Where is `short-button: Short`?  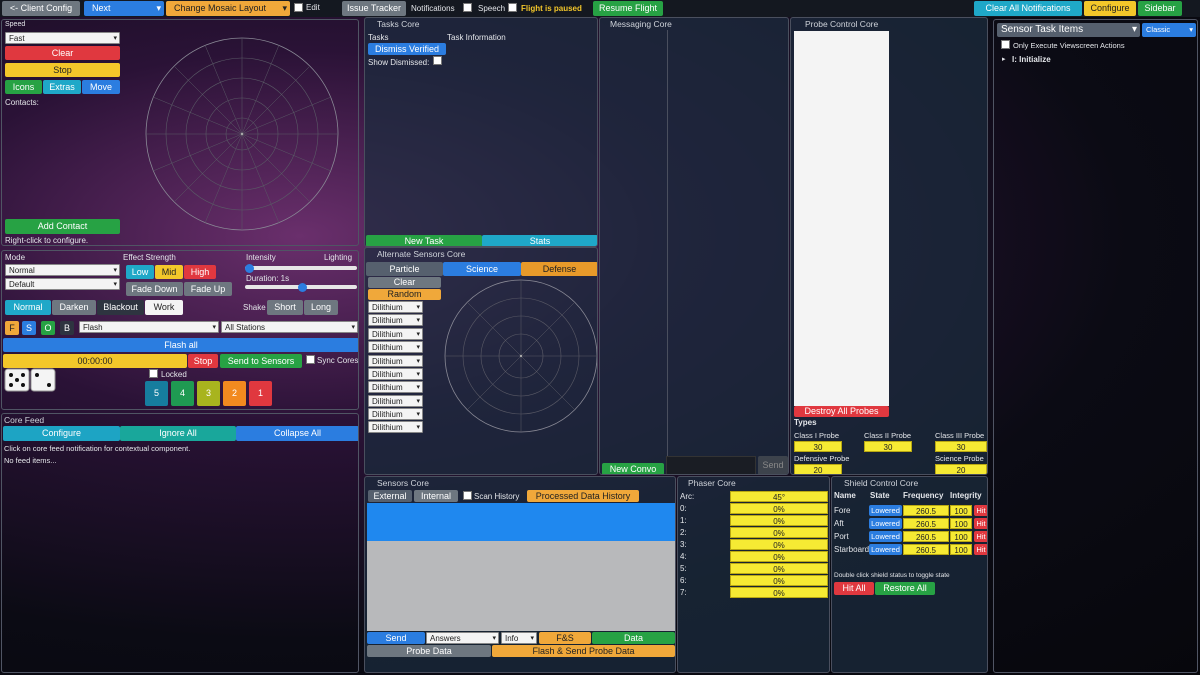 short-button: Short is located at coordinates (285, 307).